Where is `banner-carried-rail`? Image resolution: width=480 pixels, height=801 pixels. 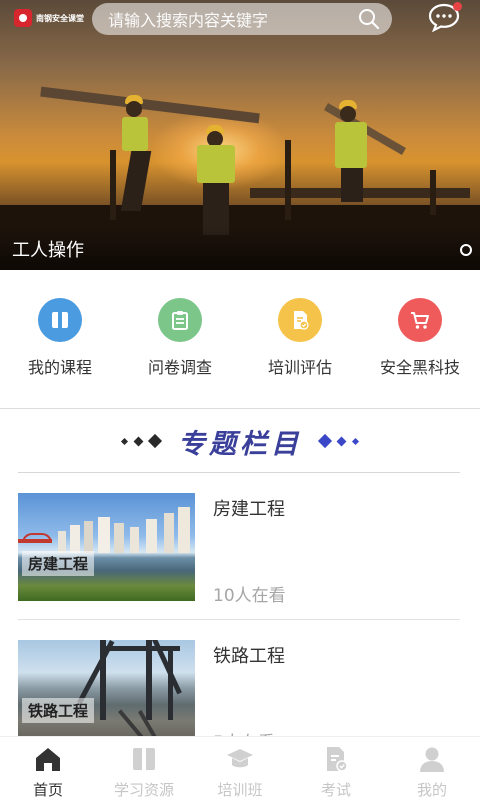 banner-carried-rail is located at coordinates (150, 105).